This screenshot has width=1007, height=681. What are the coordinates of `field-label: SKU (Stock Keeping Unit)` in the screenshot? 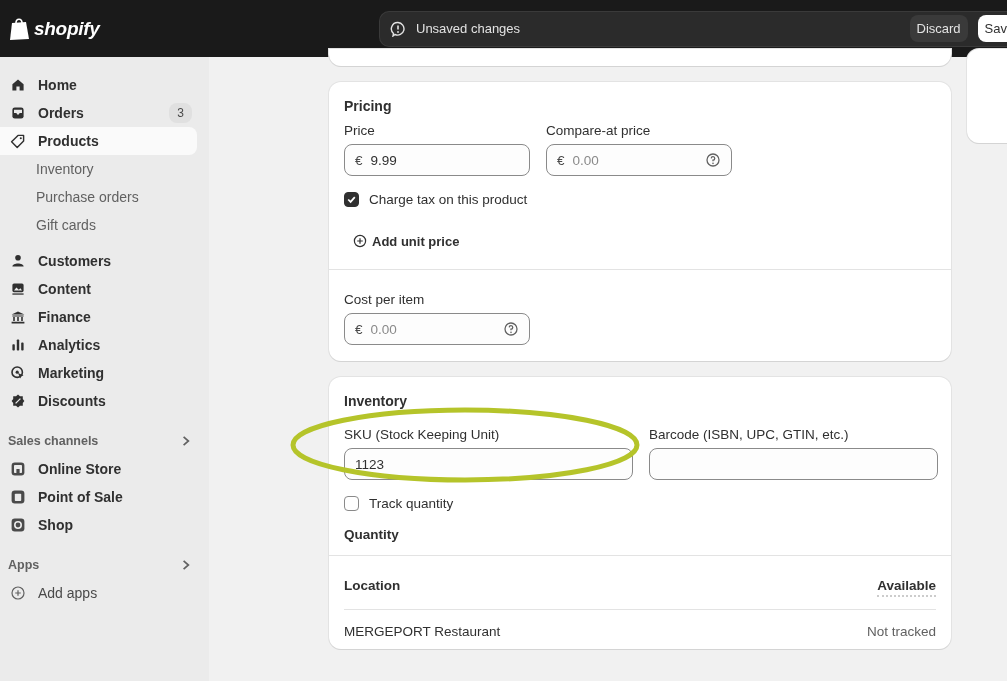 It's located at (422, 434).